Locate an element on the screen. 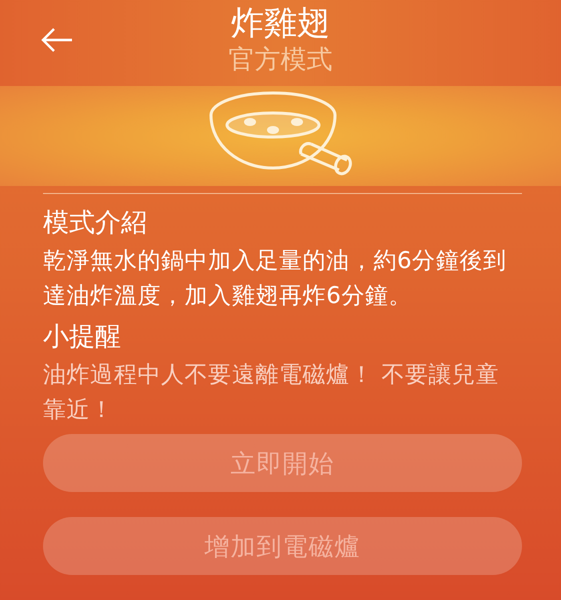 Image resolution: width=561 pixels, height=600 pixels. start-button: 立即開始 is located at coordinates (282, 463).